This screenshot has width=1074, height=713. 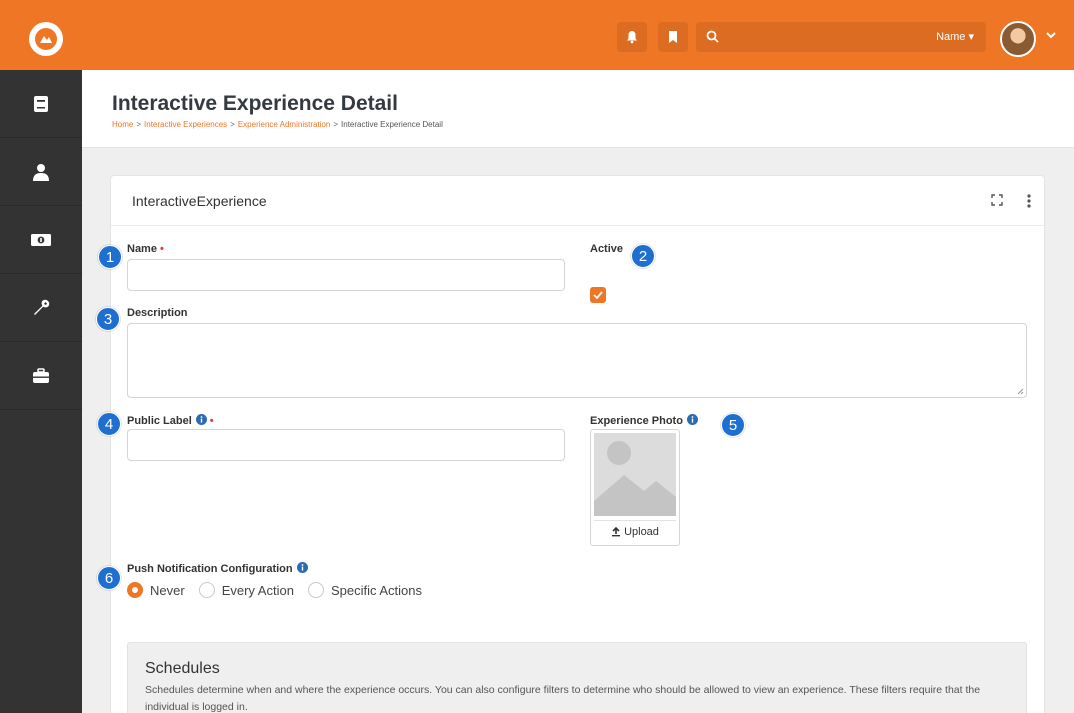 I want to click on sidebar-item-admin-tools, so click(x=41, y=308).